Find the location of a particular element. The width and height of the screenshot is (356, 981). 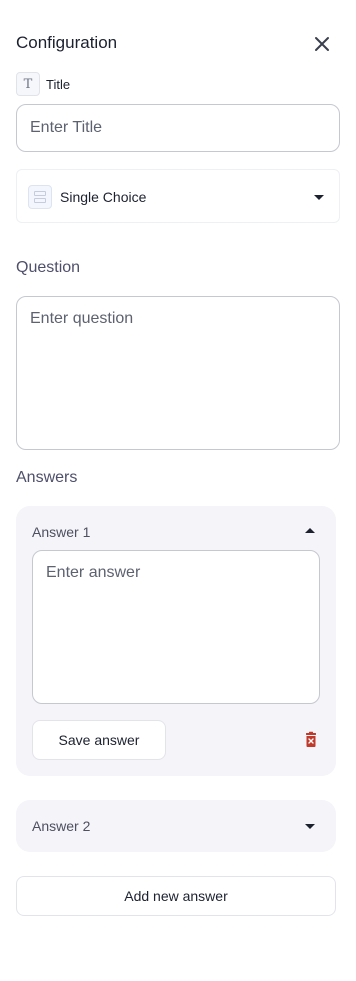

save-answer-button: Save answer is located at coordinates (99, 740).